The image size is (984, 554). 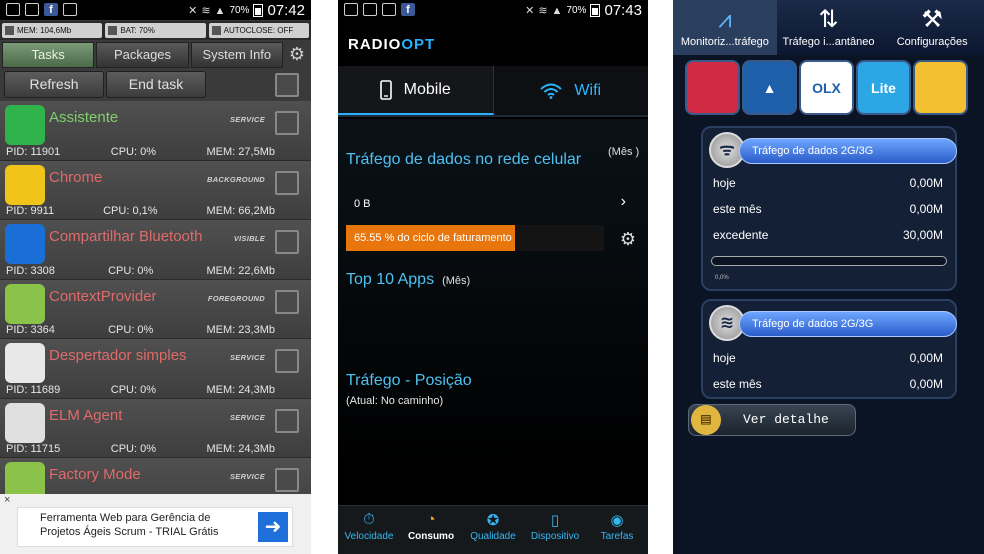 What do you see at coordinates (624, 152) in the screenshot?
I see `period-label: (Mês )` at bounding box center [624, 152].